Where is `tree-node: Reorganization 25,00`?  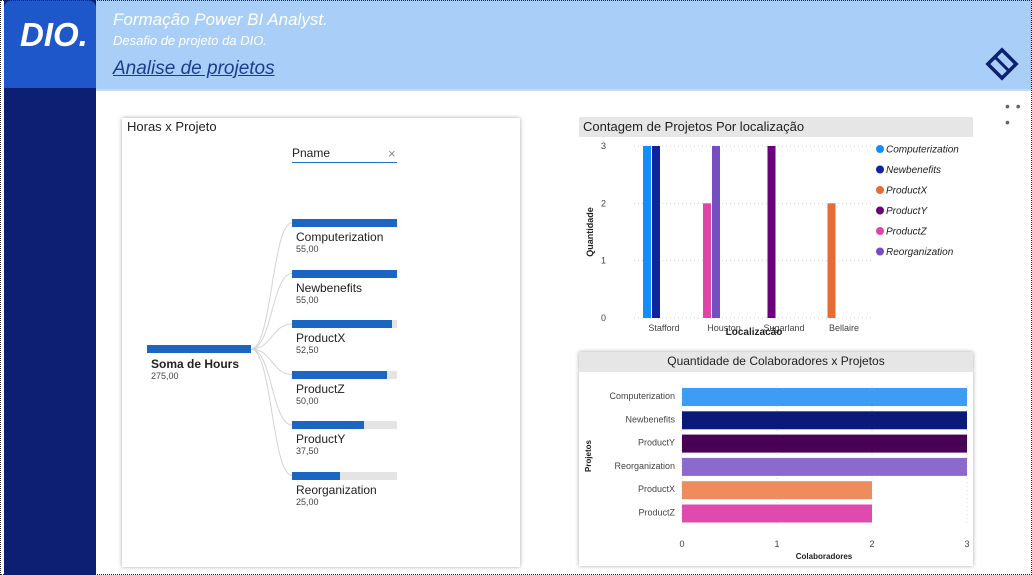 tree-node: Reorganization 25,00 is located at coordinates (345, 489).